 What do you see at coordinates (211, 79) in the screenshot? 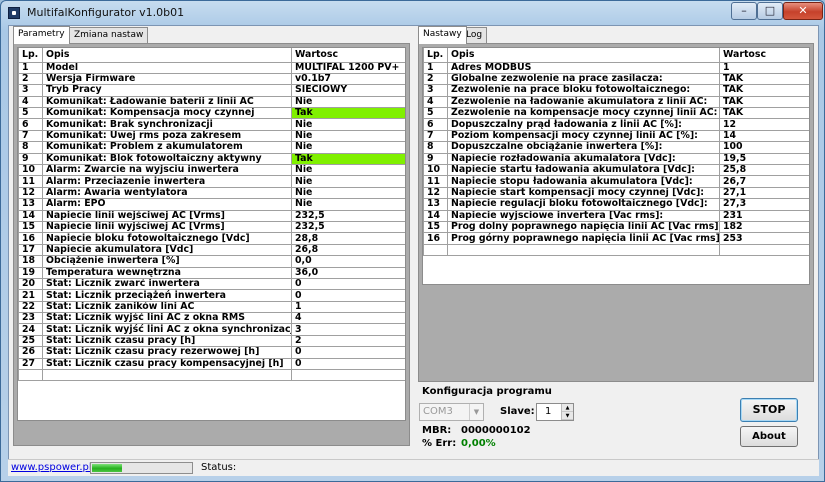
I see `table-row: 2 Wersja Firmware v0.1b7` at bounding box center [211, 79].